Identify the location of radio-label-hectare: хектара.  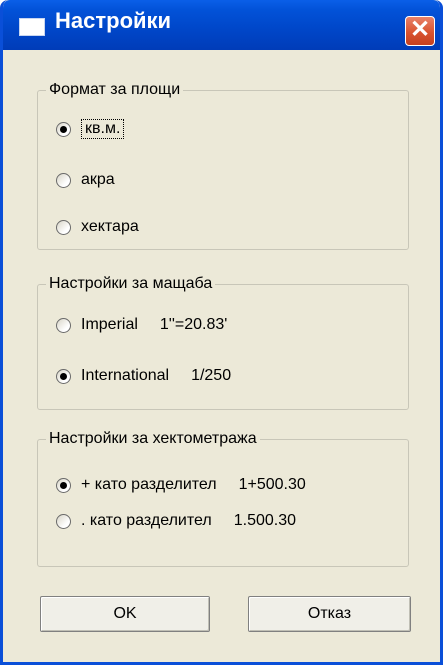
(110, 226).